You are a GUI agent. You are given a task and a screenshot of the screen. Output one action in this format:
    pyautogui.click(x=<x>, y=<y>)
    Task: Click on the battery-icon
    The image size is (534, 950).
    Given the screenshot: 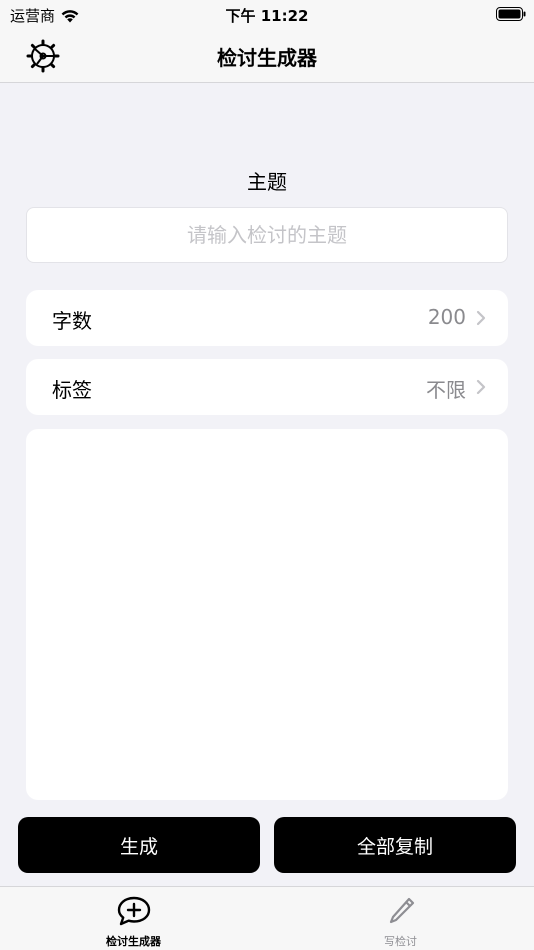 What is the action you would take?
    pyautogui.click(x=511, y=14)
    